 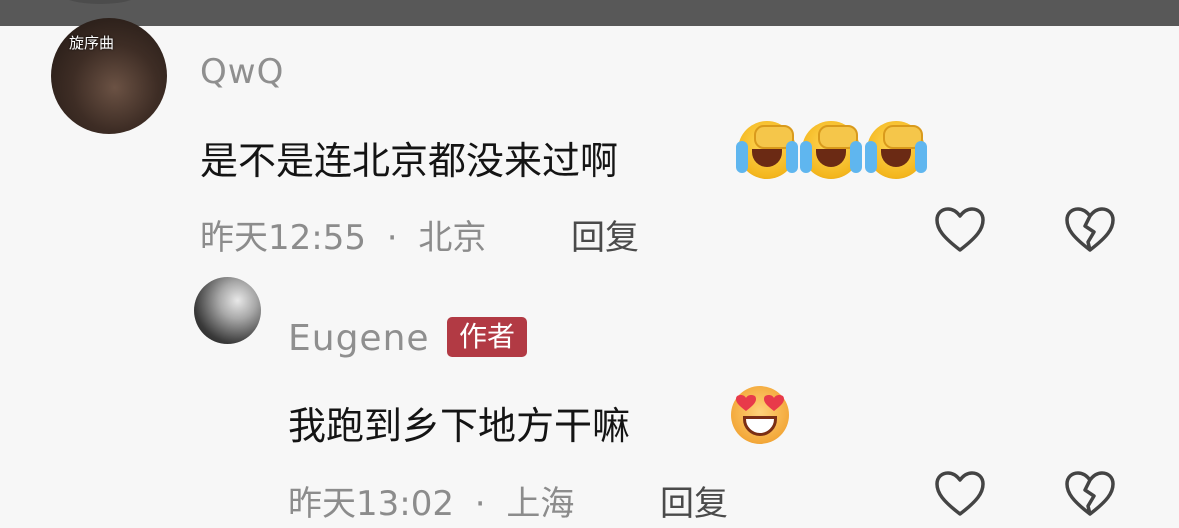 What do you see at coordinates (100, 2) in the screenshot?
I see `top-bar-avatar-edge` at bounding box center [100, 2].